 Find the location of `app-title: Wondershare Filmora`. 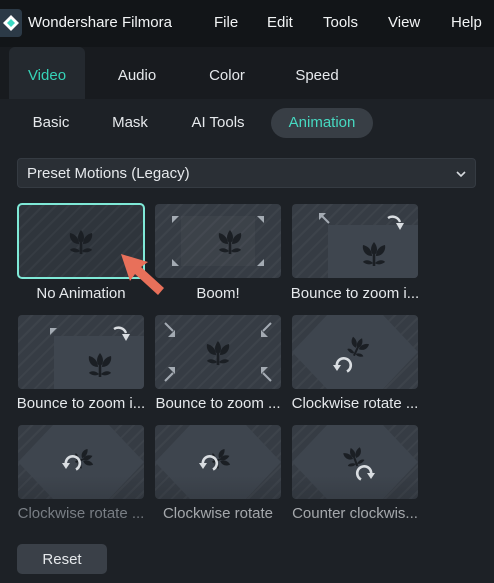

app-title: Wondershare Filmora is located at coordinates (100, 22).